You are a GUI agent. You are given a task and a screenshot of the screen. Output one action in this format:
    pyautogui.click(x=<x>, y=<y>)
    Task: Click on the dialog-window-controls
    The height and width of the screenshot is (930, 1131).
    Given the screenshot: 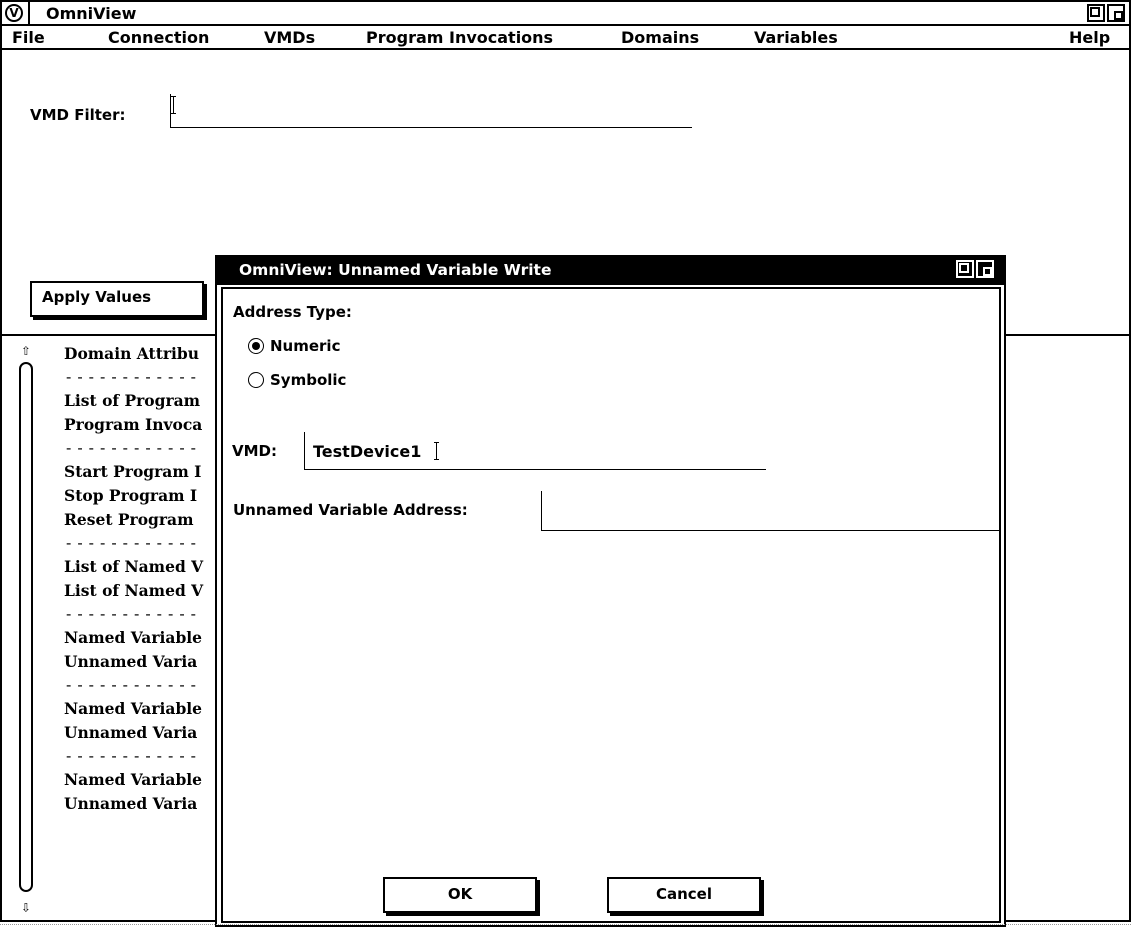 What is the action you would take?
    pyautogui.click(x=975, y=269)
    